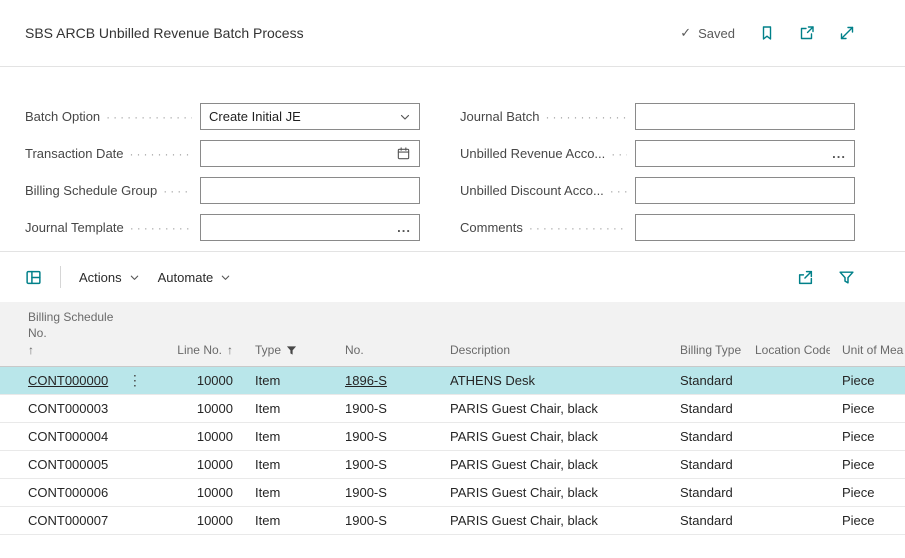 The width and height of the screenshot is (905, 558). I want to click on cell-billing-schedule-no: CONT000004, so click(82, 436).